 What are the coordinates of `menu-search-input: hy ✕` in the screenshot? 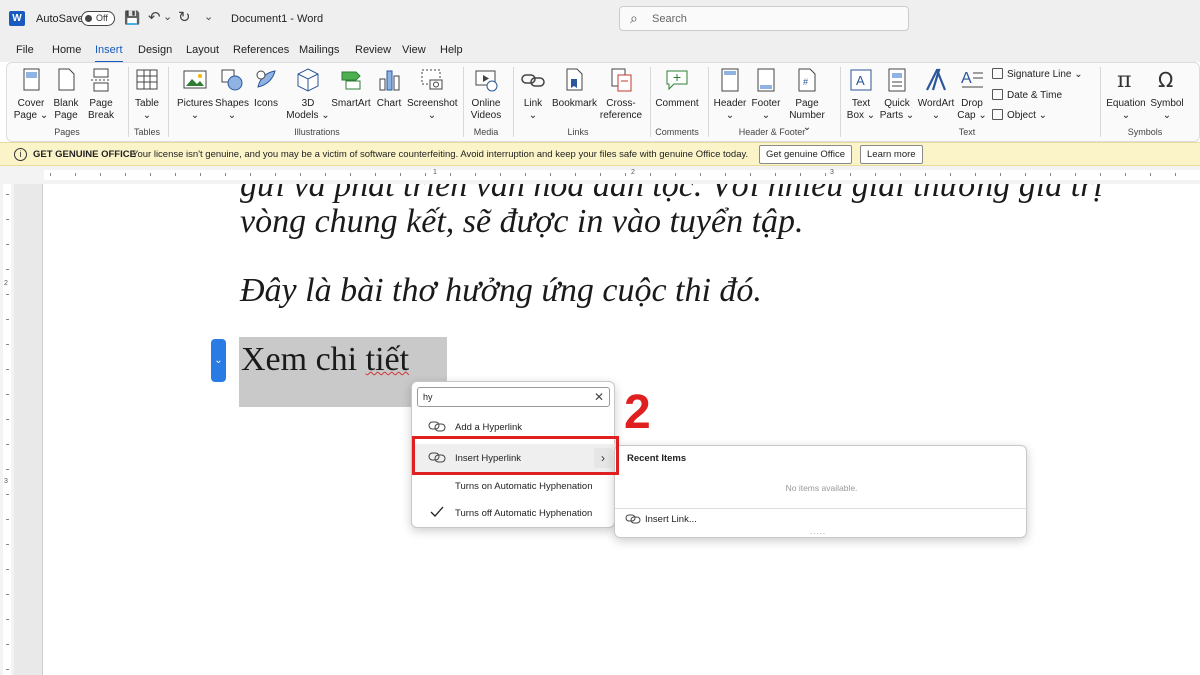 It's located at (513, 397).